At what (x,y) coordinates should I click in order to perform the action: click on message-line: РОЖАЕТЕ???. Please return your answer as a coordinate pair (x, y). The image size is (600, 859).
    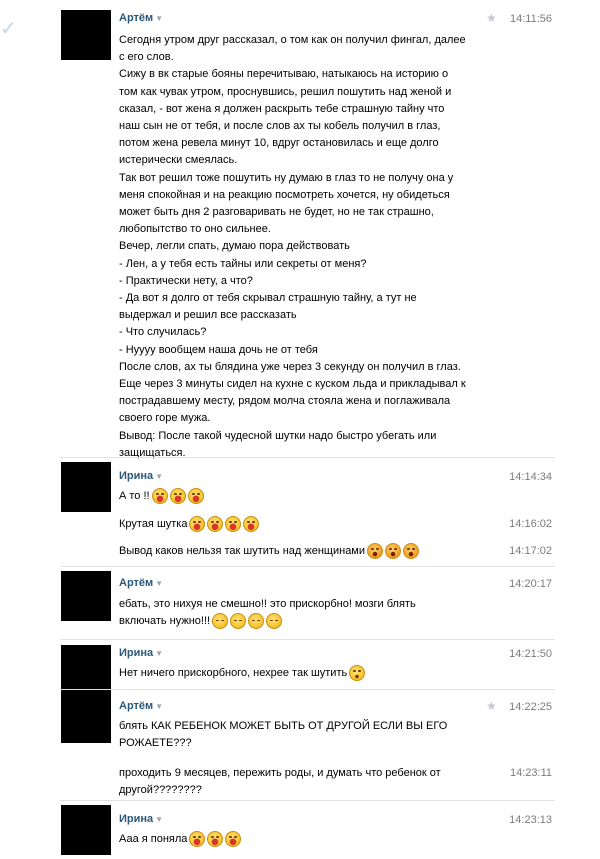
    Looking at the image, I should click on (155, 743).